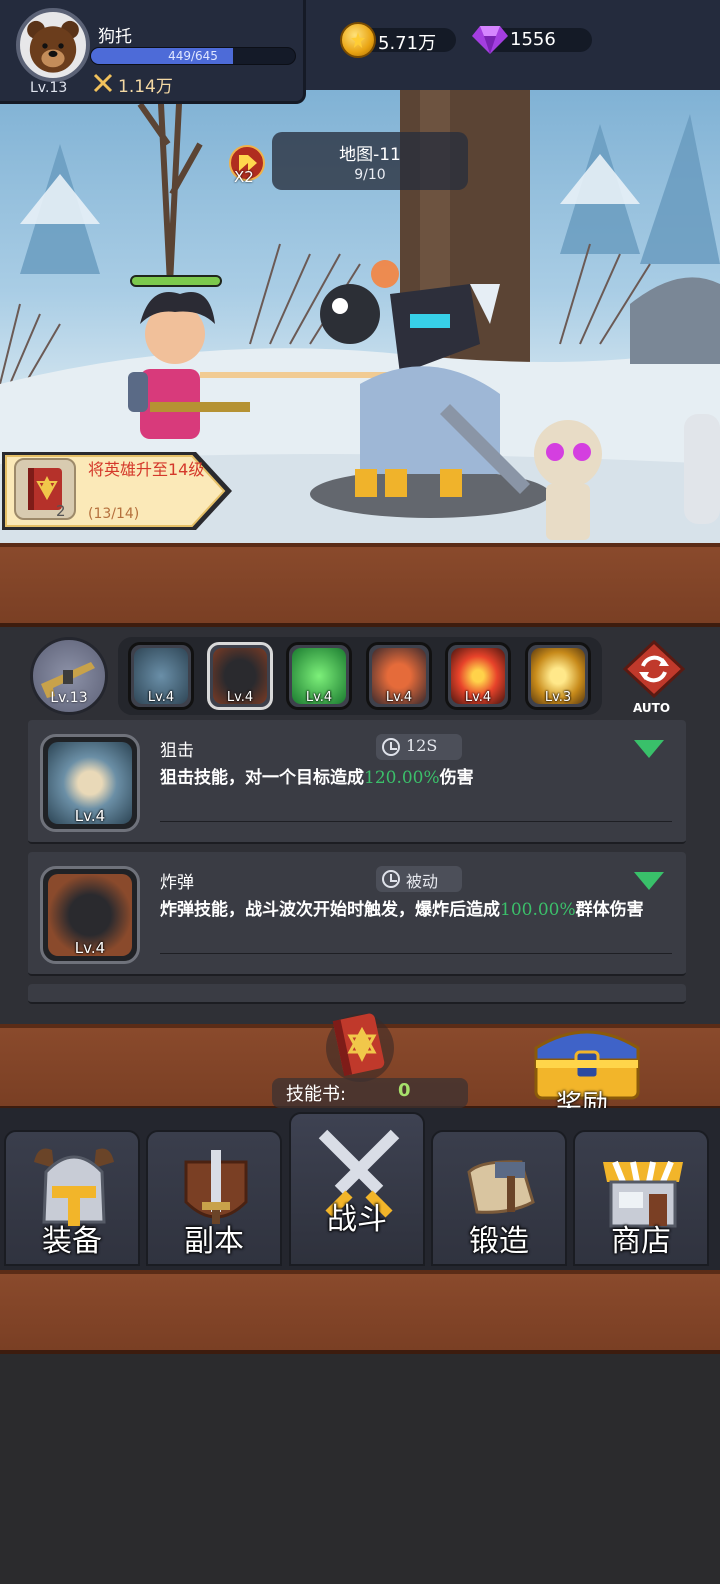  Describe the element at coordinates (422, 881) in the screenshot. I see `skill-passive-text: 被动` at that location.